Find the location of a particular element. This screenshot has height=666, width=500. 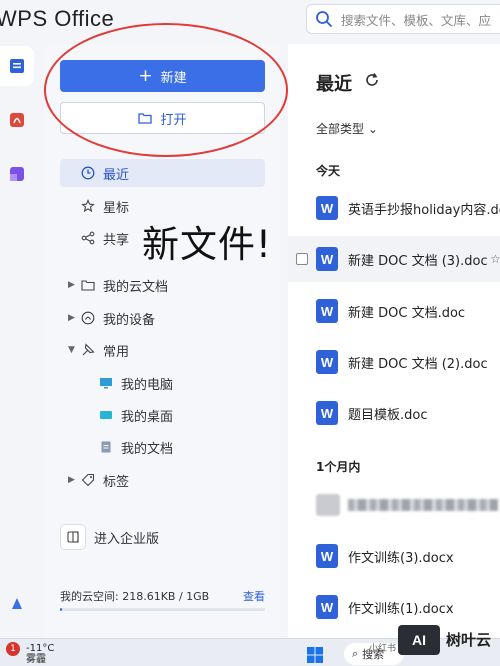

sidebar-item-label: 最近 is located at coordinates (116, 175).